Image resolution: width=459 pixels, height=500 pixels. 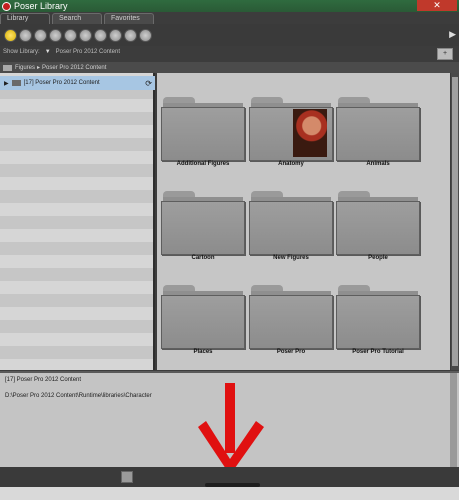 What do you see at coordinates (21, 52) in the screenshot?
I see `show-library-label: Show Library:` at bounding box center [21, 52].